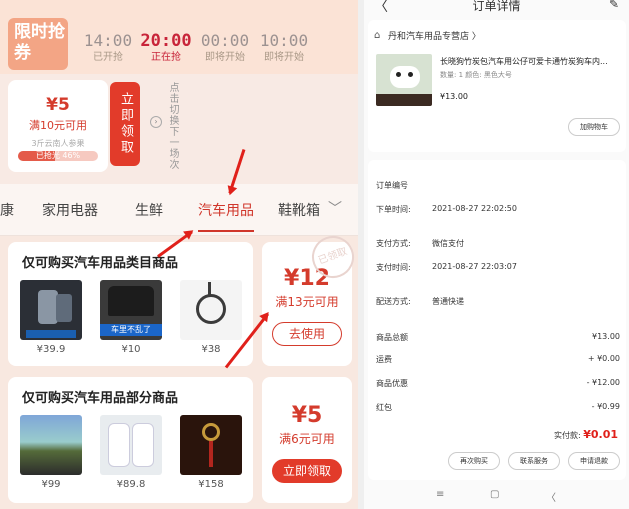 The width and height of the screenshot is (629, 509). What do you see at coordinates (211, 349) in the screenshot?
I see `product-price: ¥38` at bounding box center [211, 349].